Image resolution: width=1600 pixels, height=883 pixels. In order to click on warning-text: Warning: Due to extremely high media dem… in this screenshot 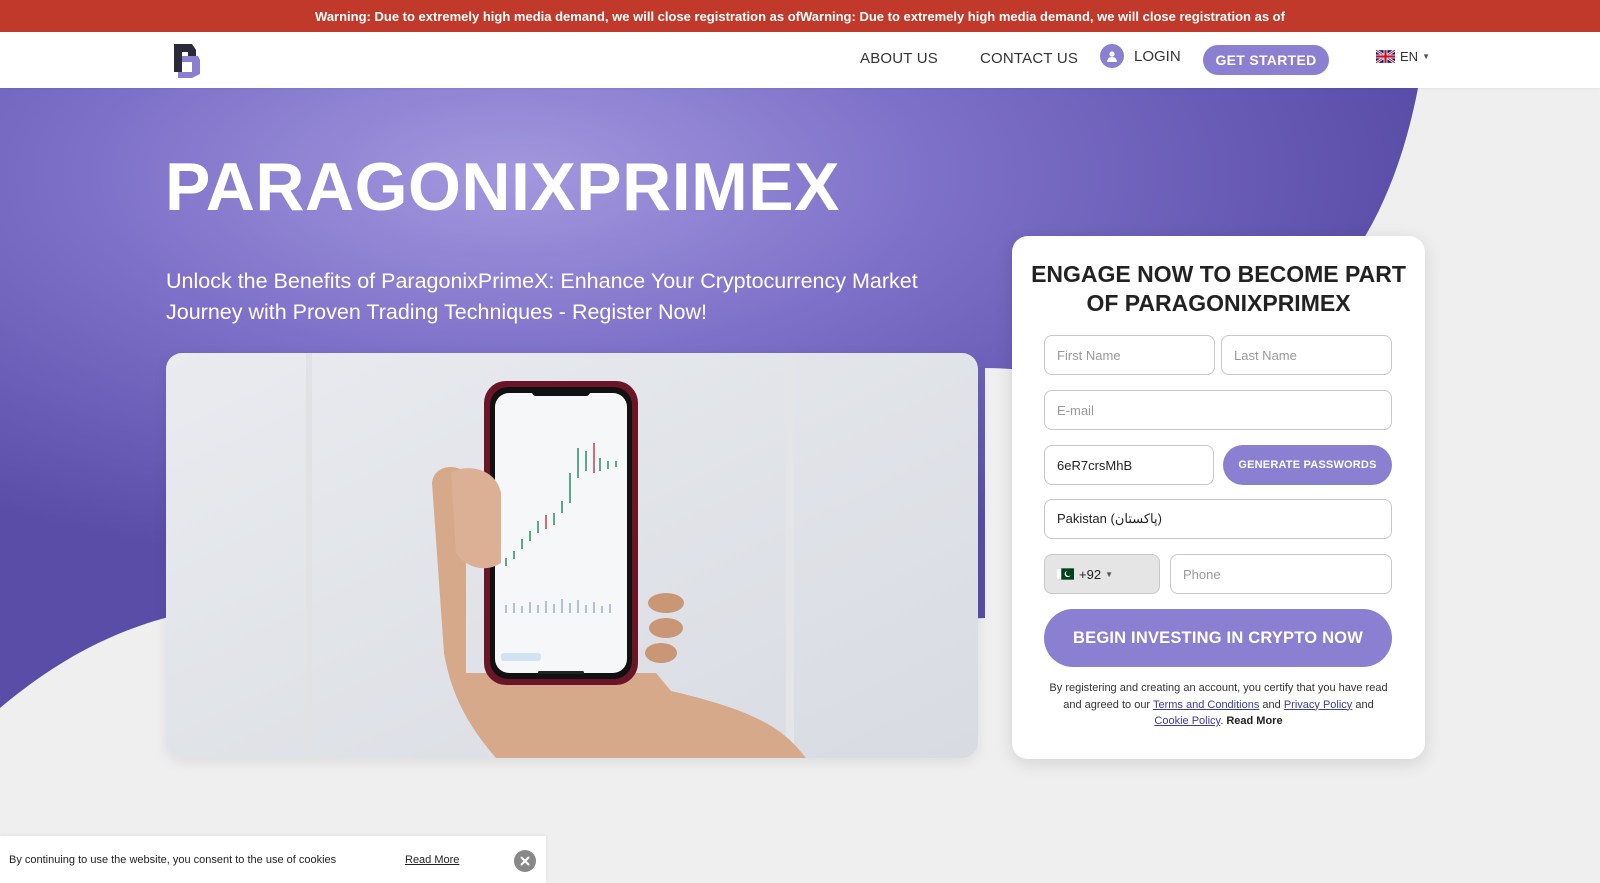, I will do `click(800, 16)`.